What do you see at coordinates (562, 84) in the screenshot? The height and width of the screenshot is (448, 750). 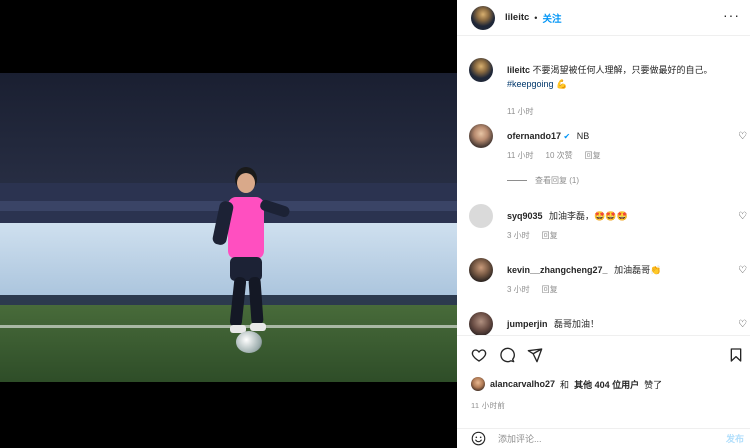 I see `caption-emoji: 💪` at bounding box center [562, 84].